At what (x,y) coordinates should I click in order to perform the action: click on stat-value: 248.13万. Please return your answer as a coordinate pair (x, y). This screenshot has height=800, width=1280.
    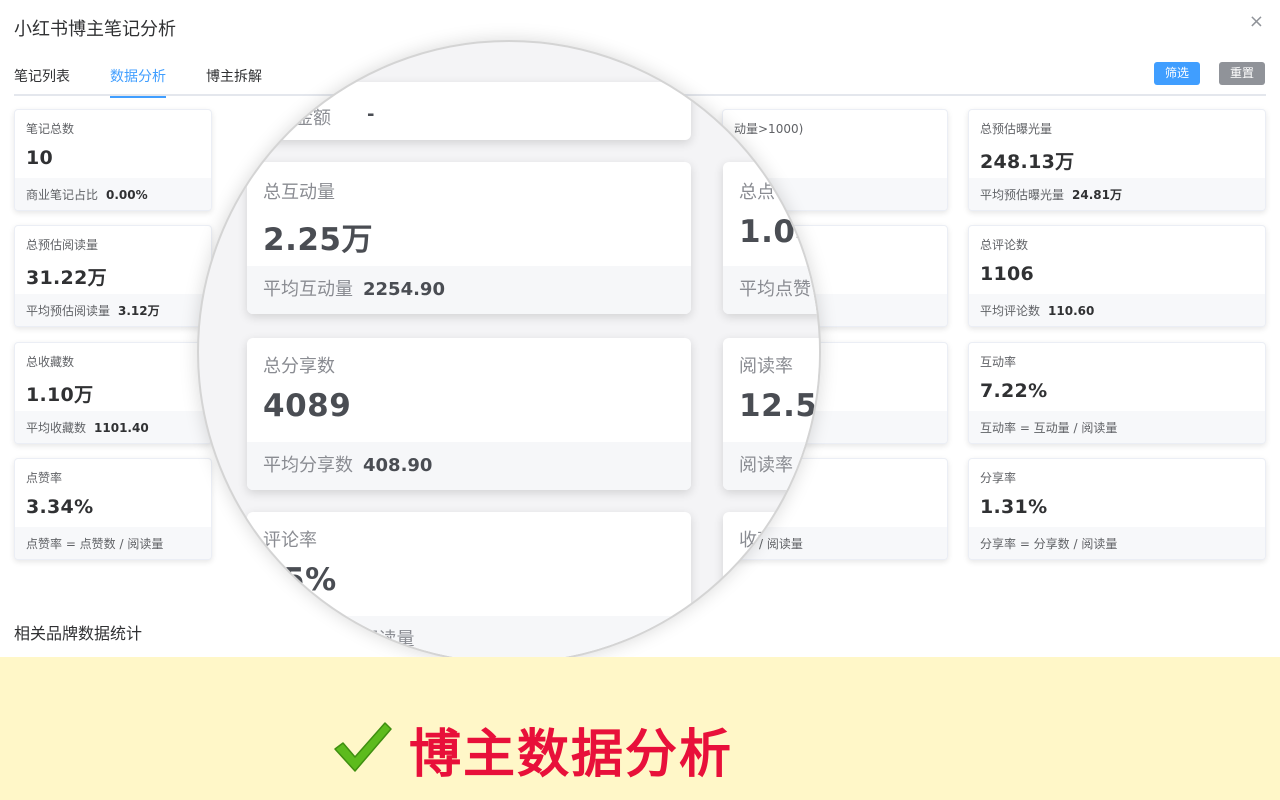
    Looking at the image, I should click on (1027, 162).